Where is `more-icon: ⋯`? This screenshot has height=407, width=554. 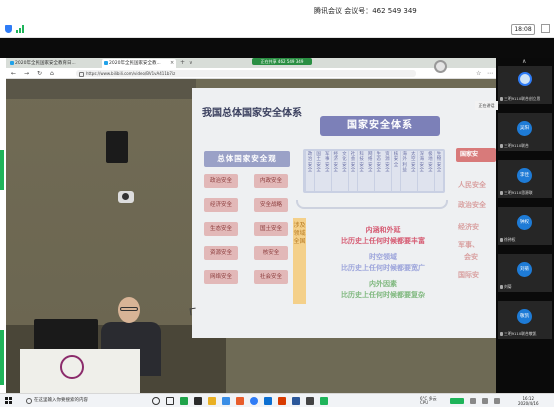
more-icon: ⋯ is located at coordinates (490, 73).